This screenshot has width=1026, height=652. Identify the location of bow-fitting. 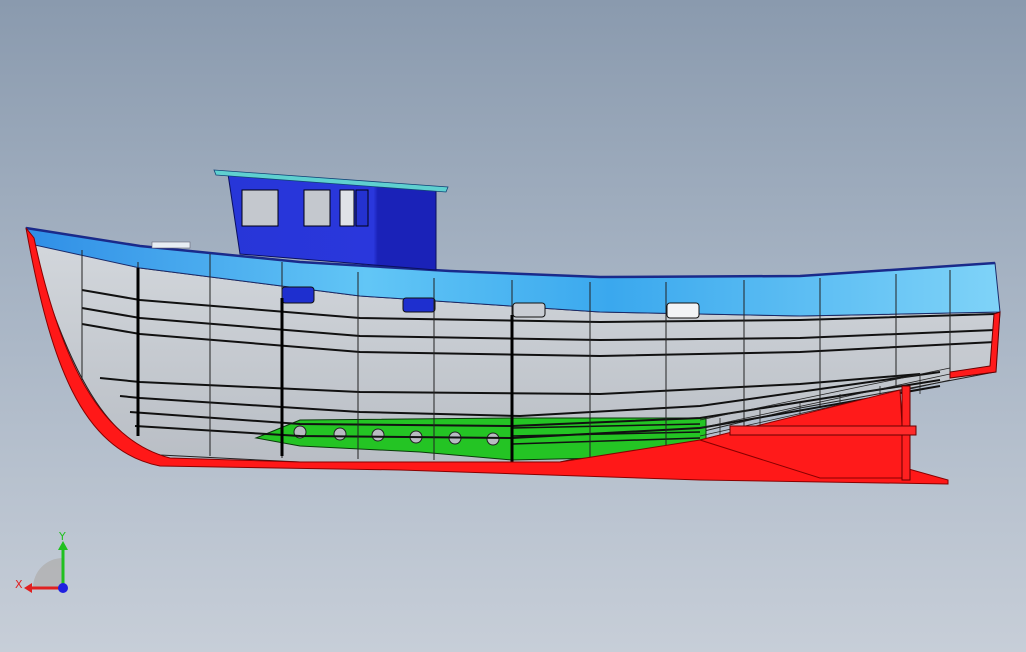
(171, 245).